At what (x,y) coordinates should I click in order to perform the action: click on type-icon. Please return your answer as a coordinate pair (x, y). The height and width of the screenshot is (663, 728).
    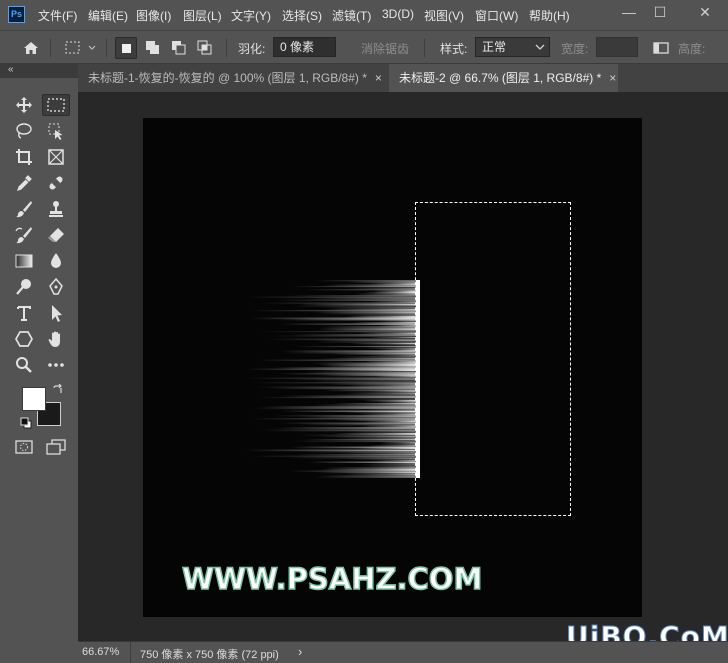
    Looking at the image, I should click on (24, 313).